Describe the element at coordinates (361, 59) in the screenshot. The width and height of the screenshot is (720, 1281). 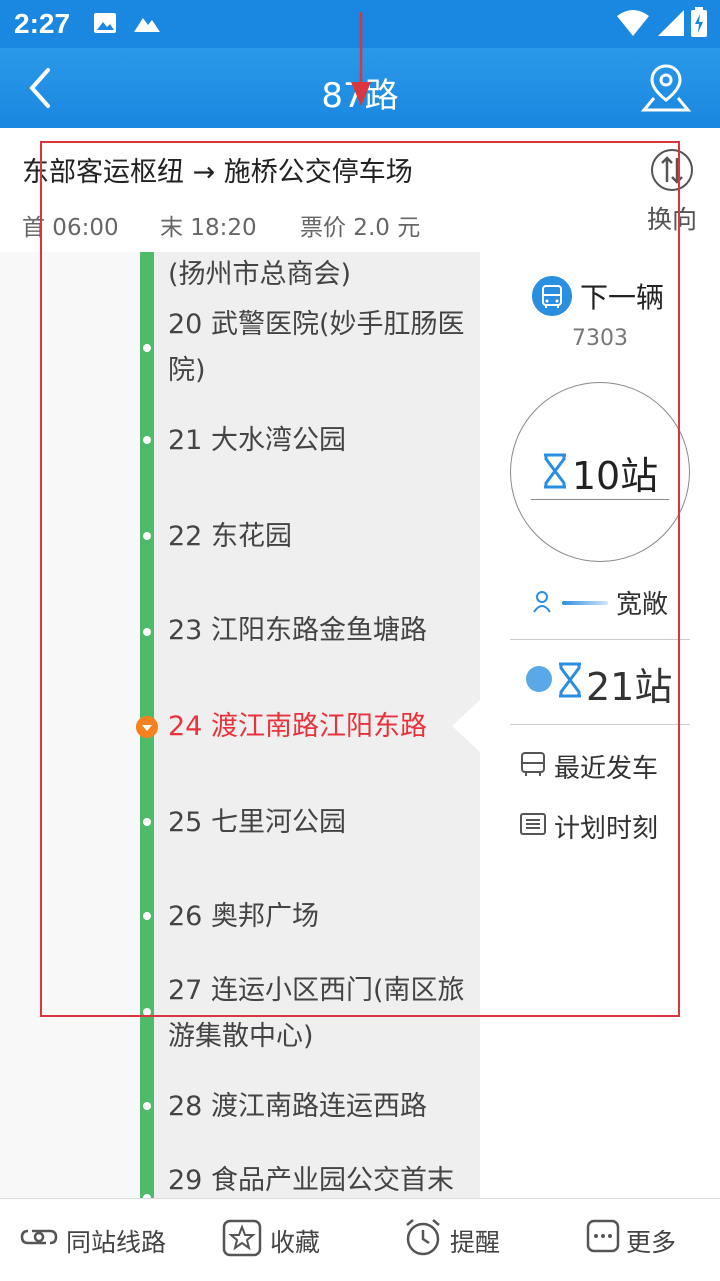
I see `annotation-arrow` at that location.